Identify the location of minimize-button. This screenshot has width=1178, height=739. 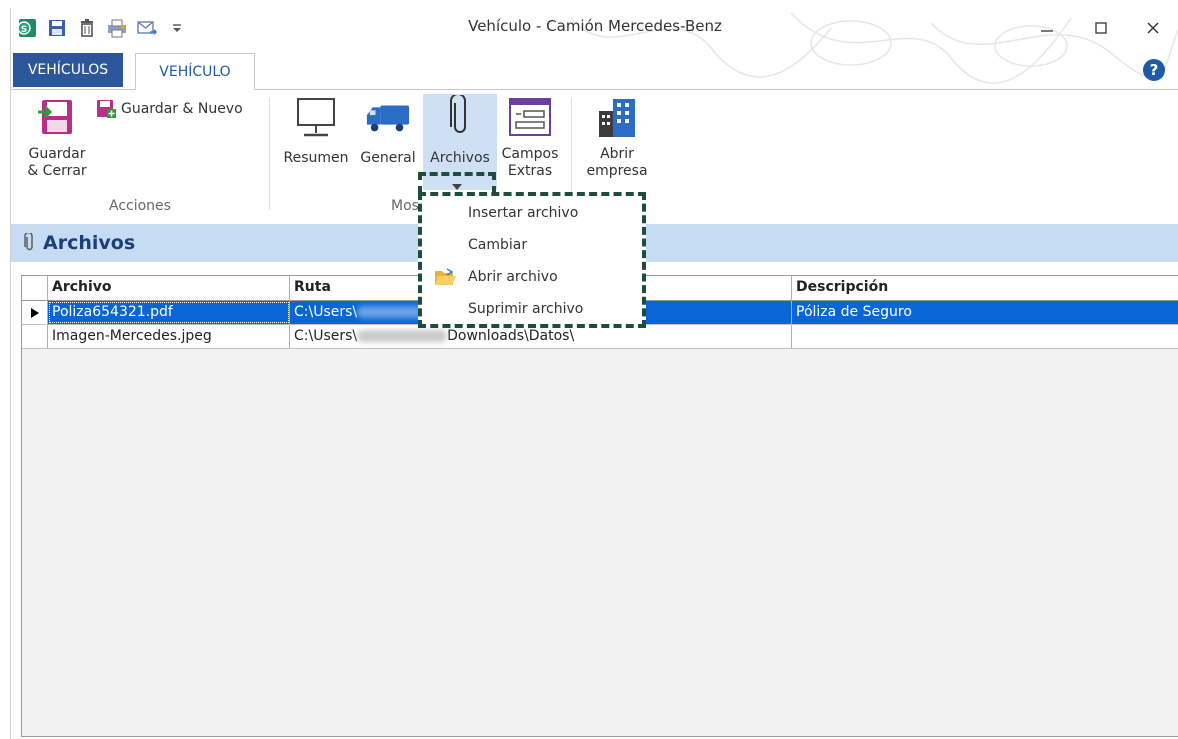
(1047, 28).